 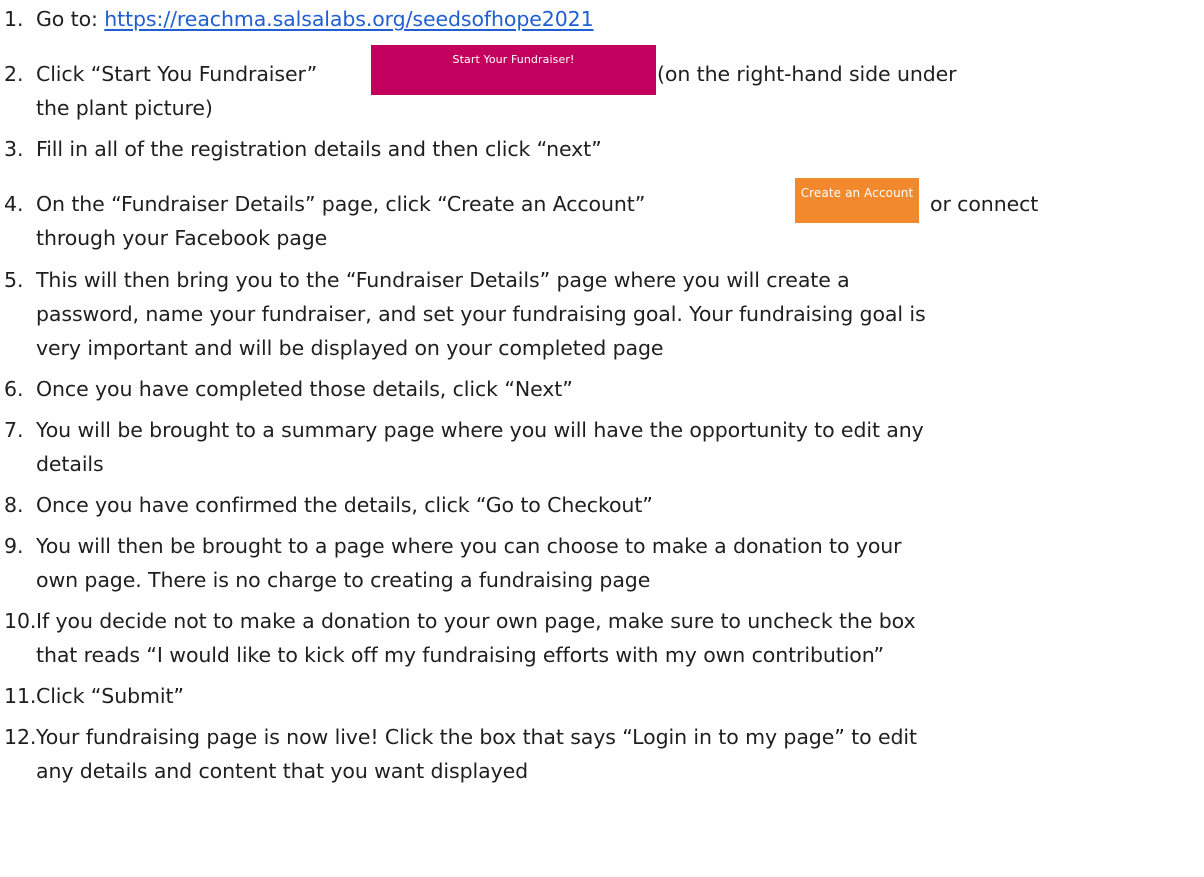 What do you see at coordinates (182, 238) in the screenshot?
I see `step-text: through your Facebook page` at bounding box center [182, 238].